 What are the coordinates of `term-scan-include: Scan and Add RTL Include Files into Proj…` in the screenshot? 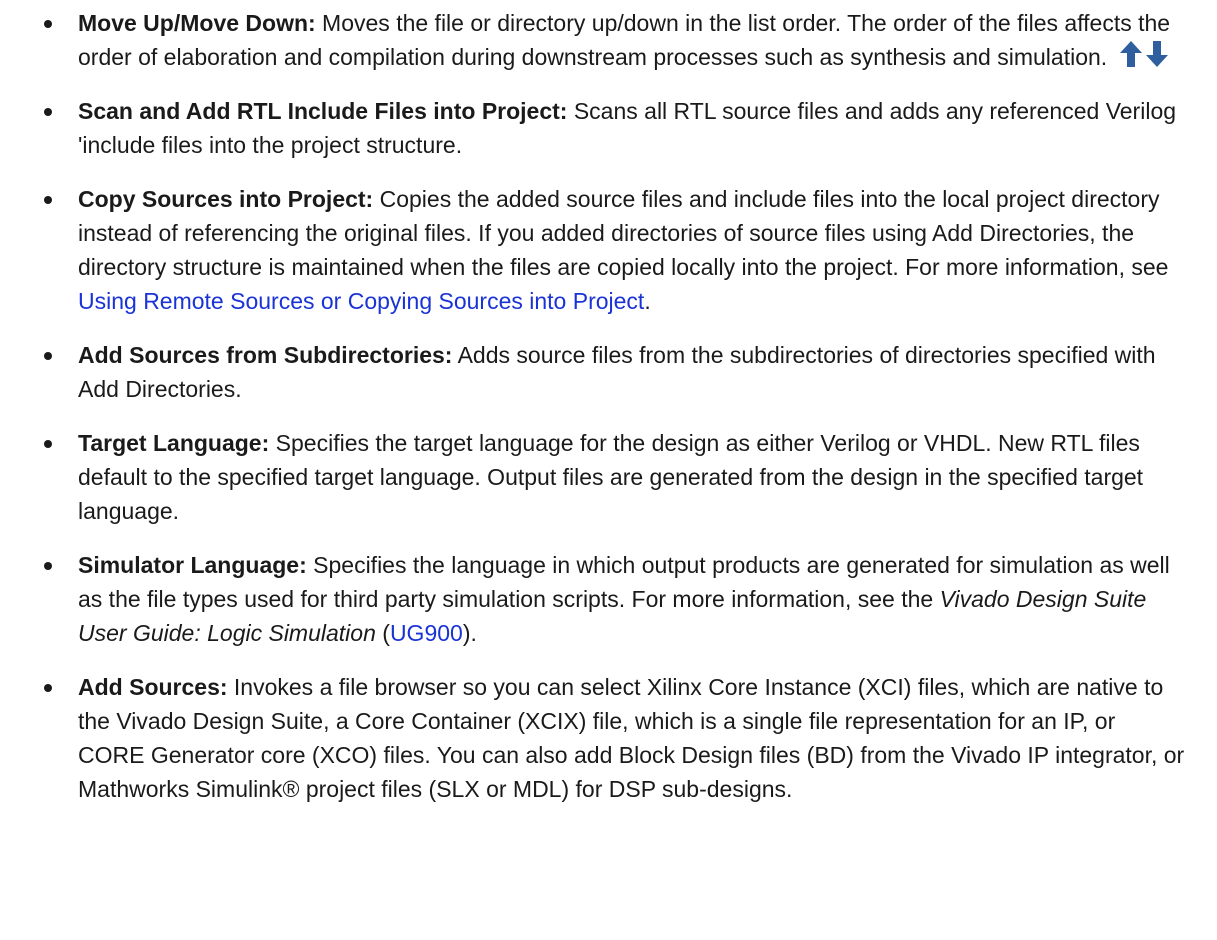 It's located at (323, 111).